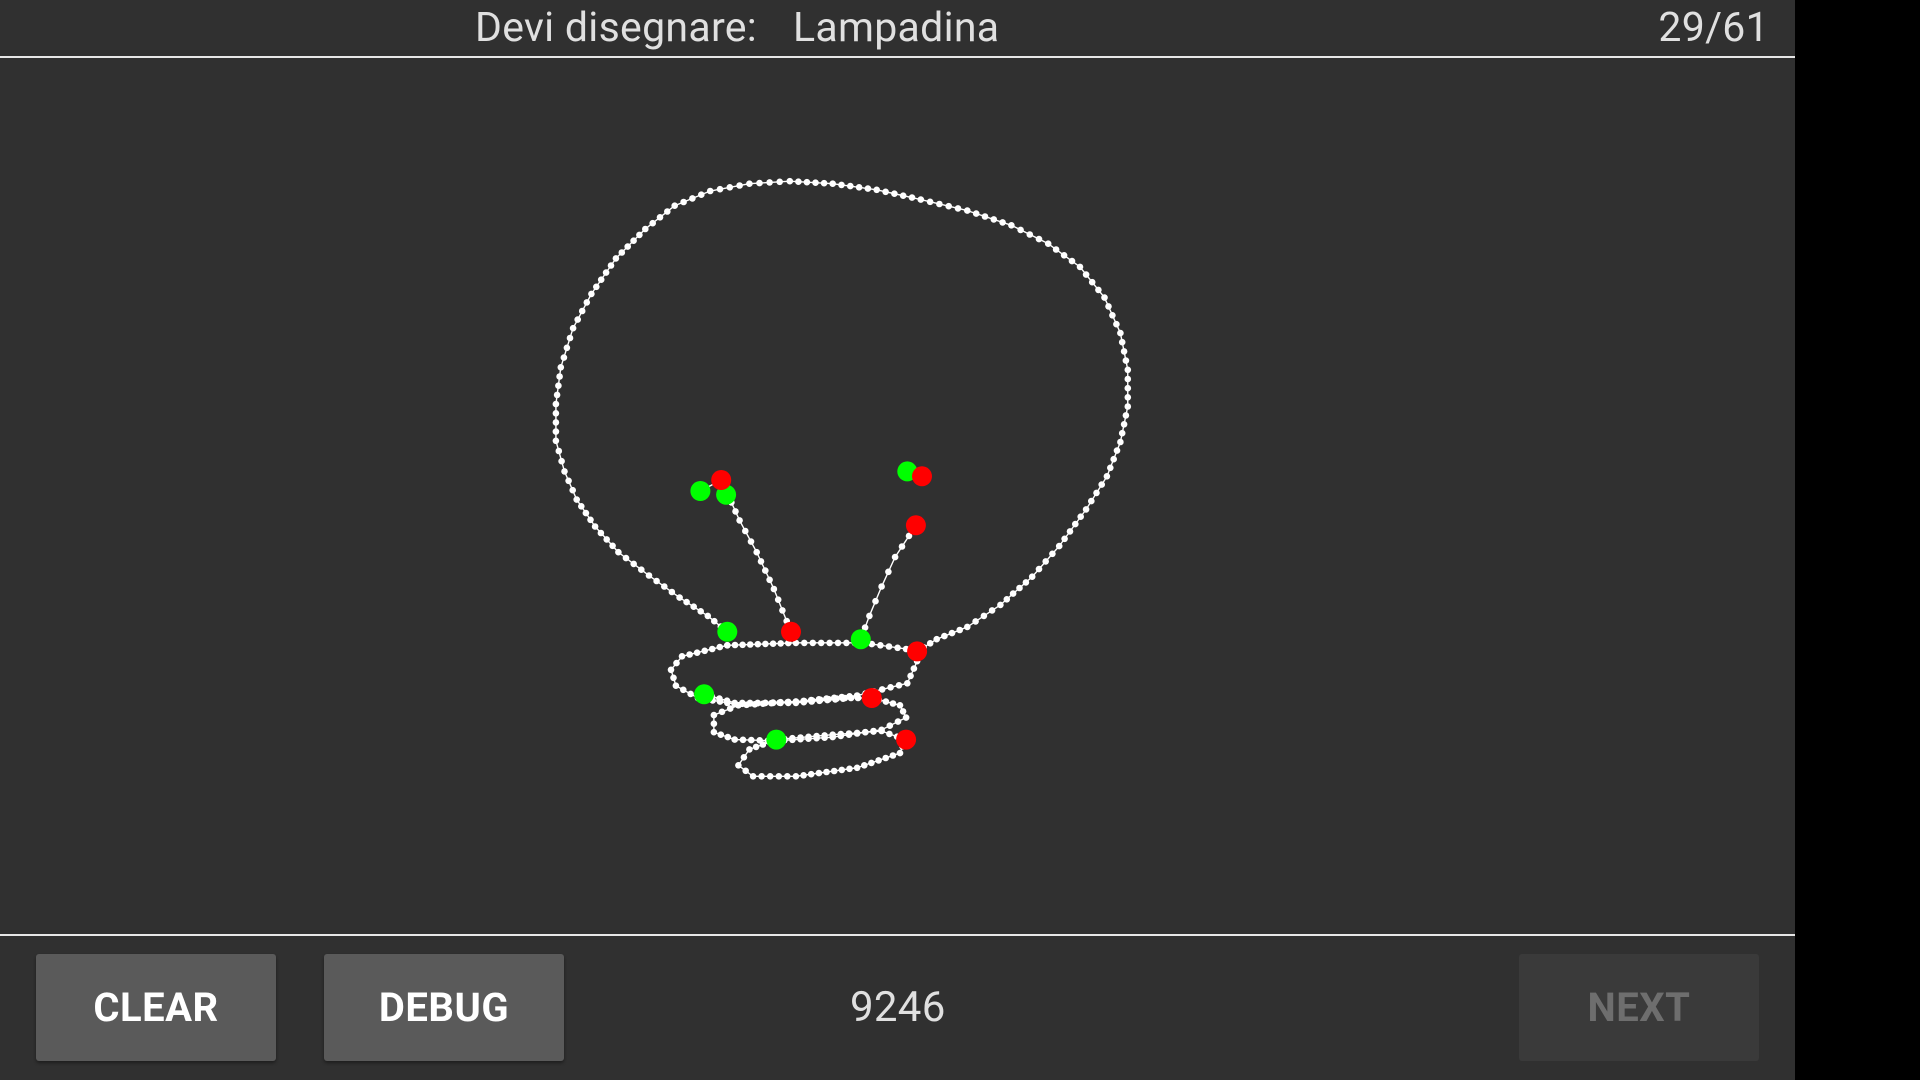 This screenshot has height=1080, width=1920. Describe the element at coordinates (156, 1007) in the screenshot. I see `clear-button: CLEAR` at that location.